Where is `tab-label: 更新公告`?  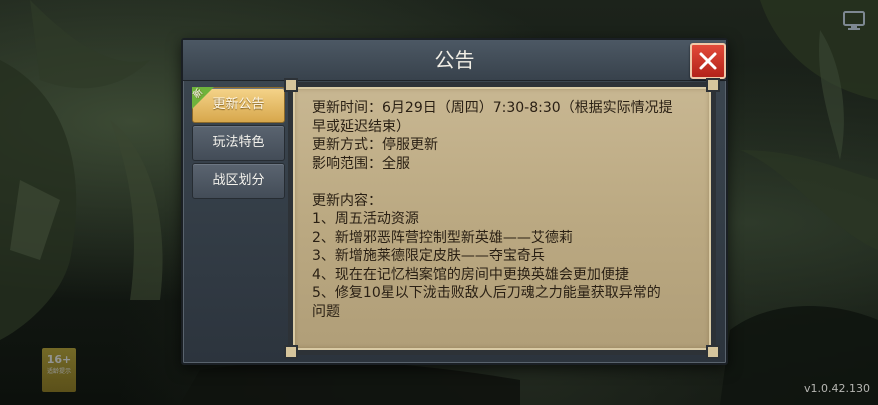 tab-label: 更新公告 is located at coordinates (238, 104).